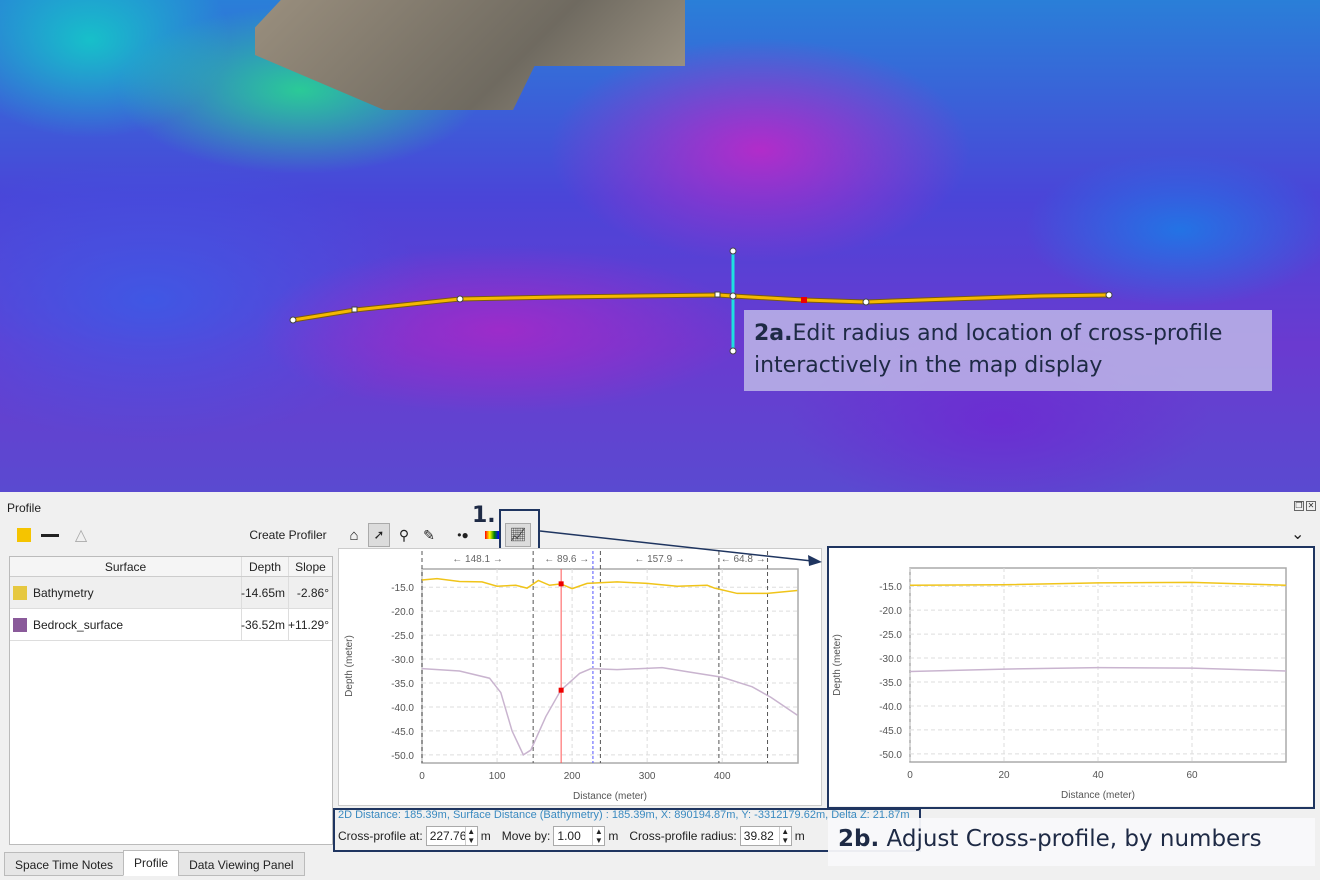 The width and height of the screenshot is (1320, 880). What do you see at coordinates (171, 593) in the screenshot?
I see `table-row: Bathymetry -14.65m -2.86°` at bounding box center [171, 593].